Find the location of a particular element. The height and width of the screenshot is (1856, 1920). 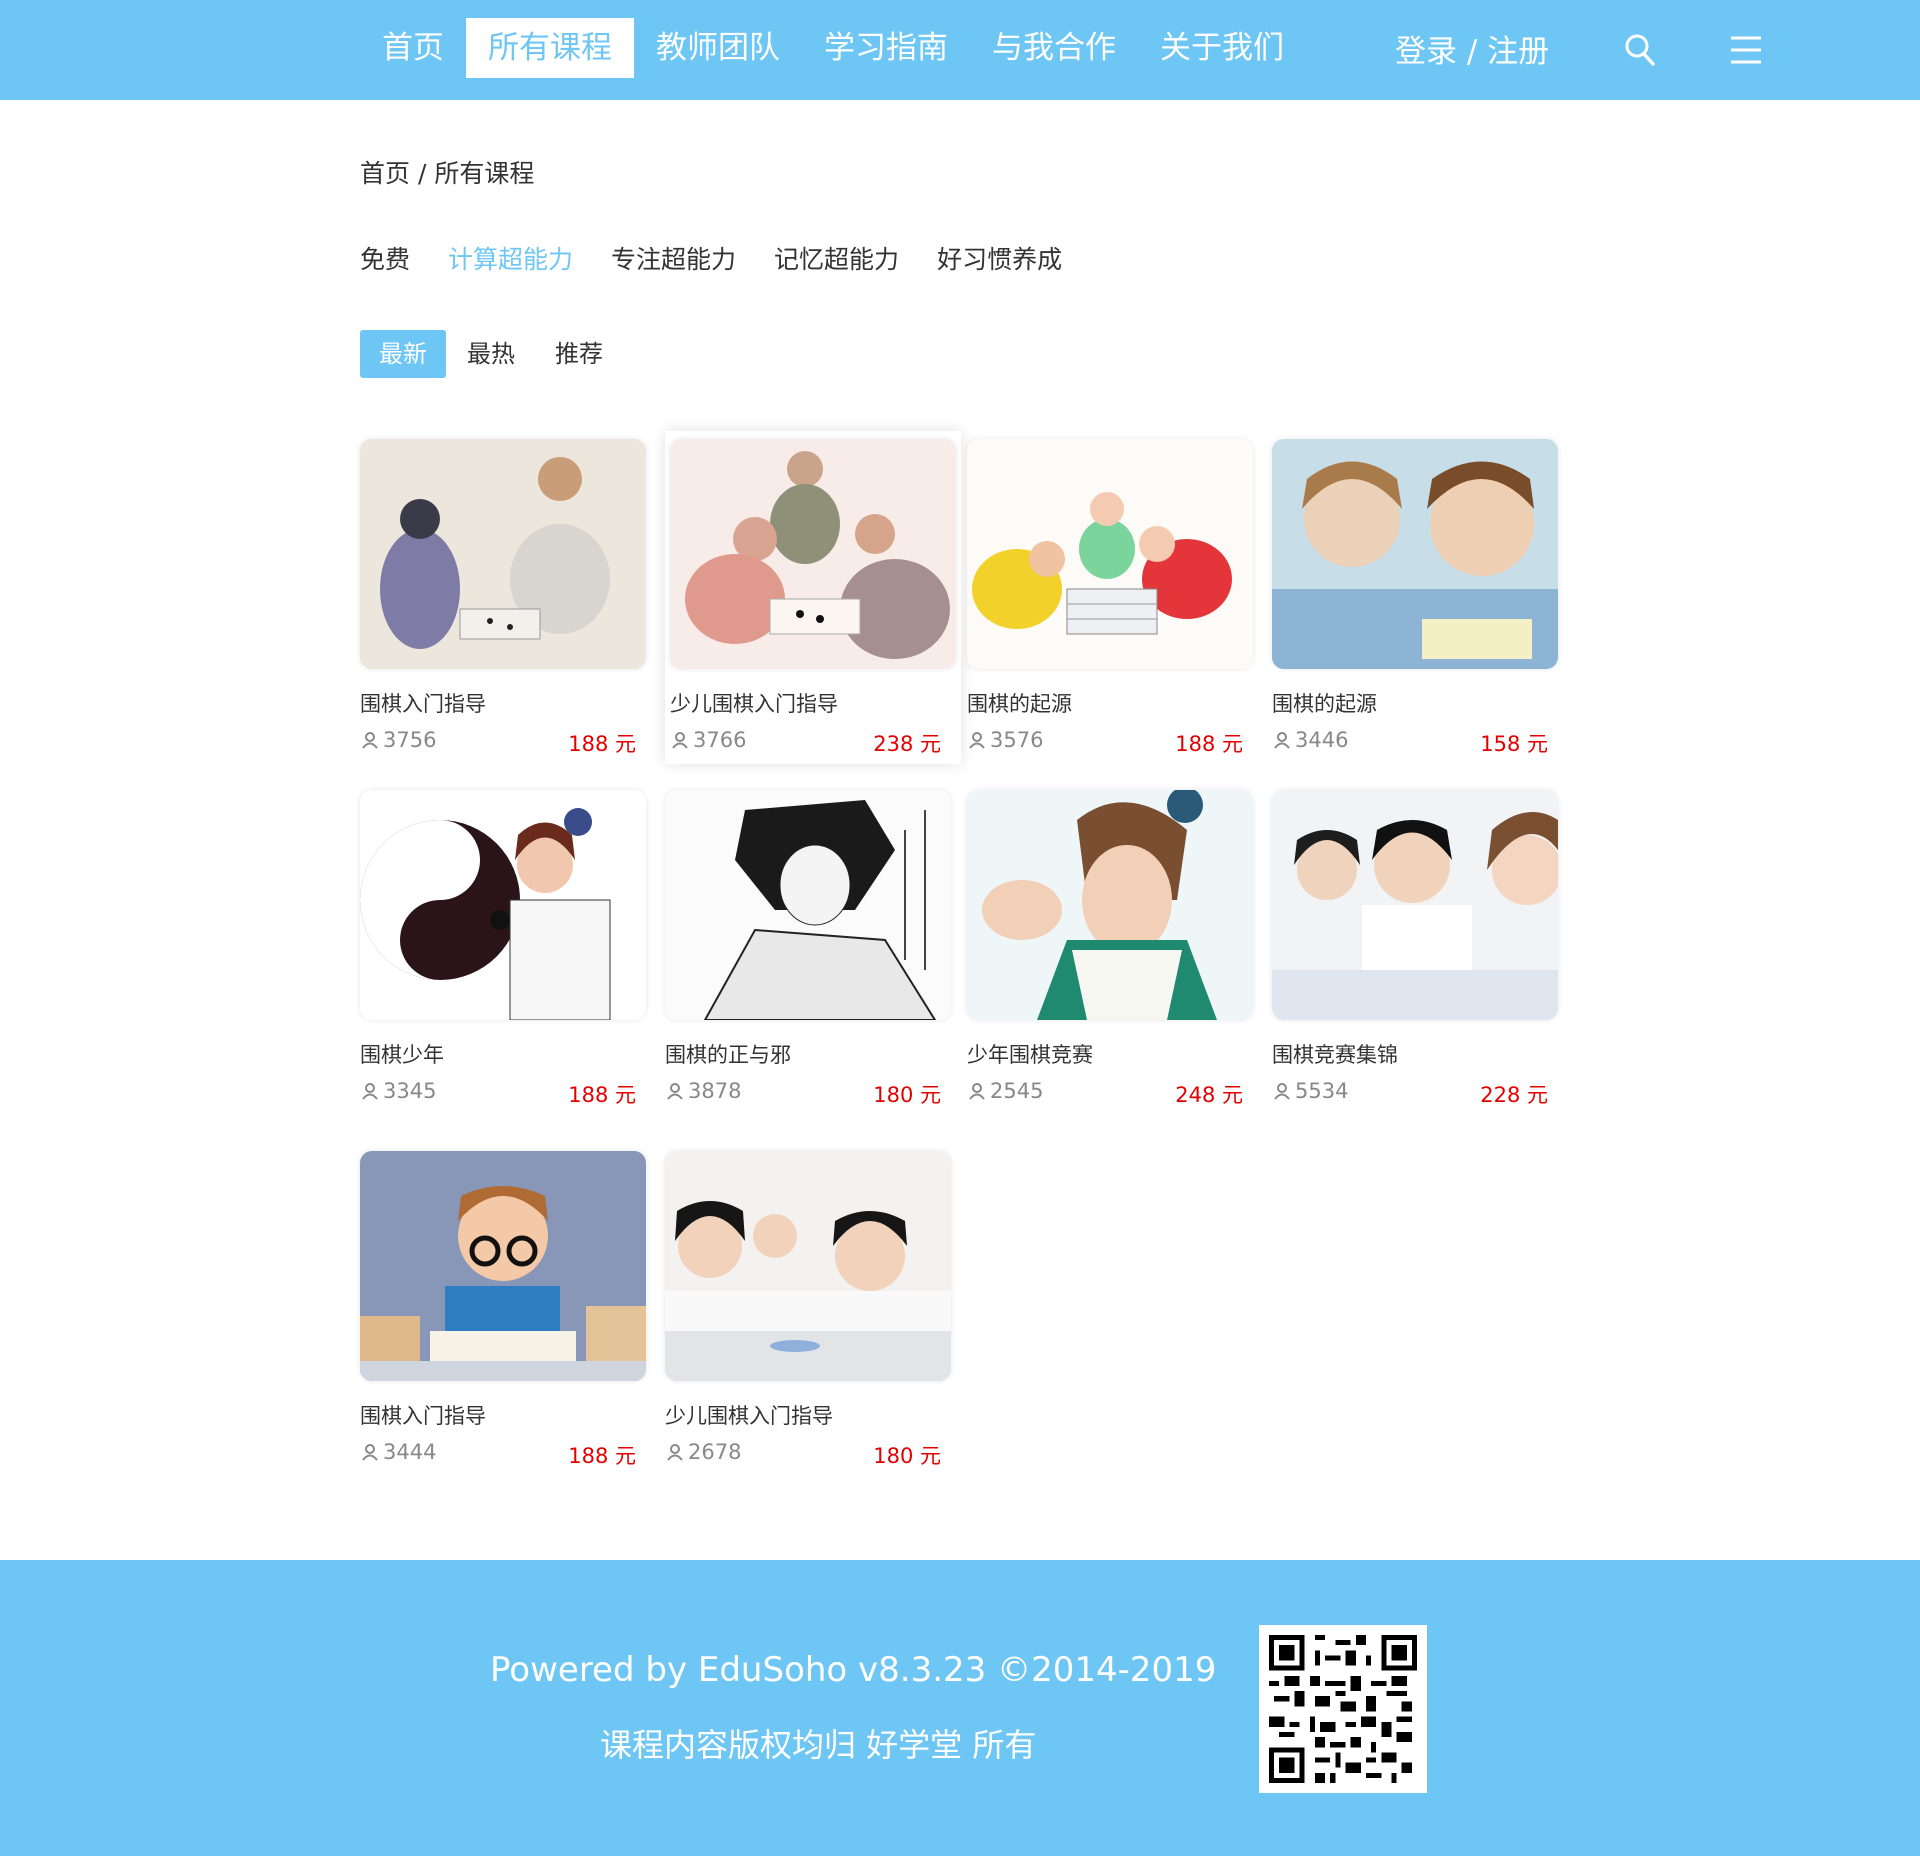

course-card: 围棋入门指导 3756 188 元 is located at coordinates (503, 597).